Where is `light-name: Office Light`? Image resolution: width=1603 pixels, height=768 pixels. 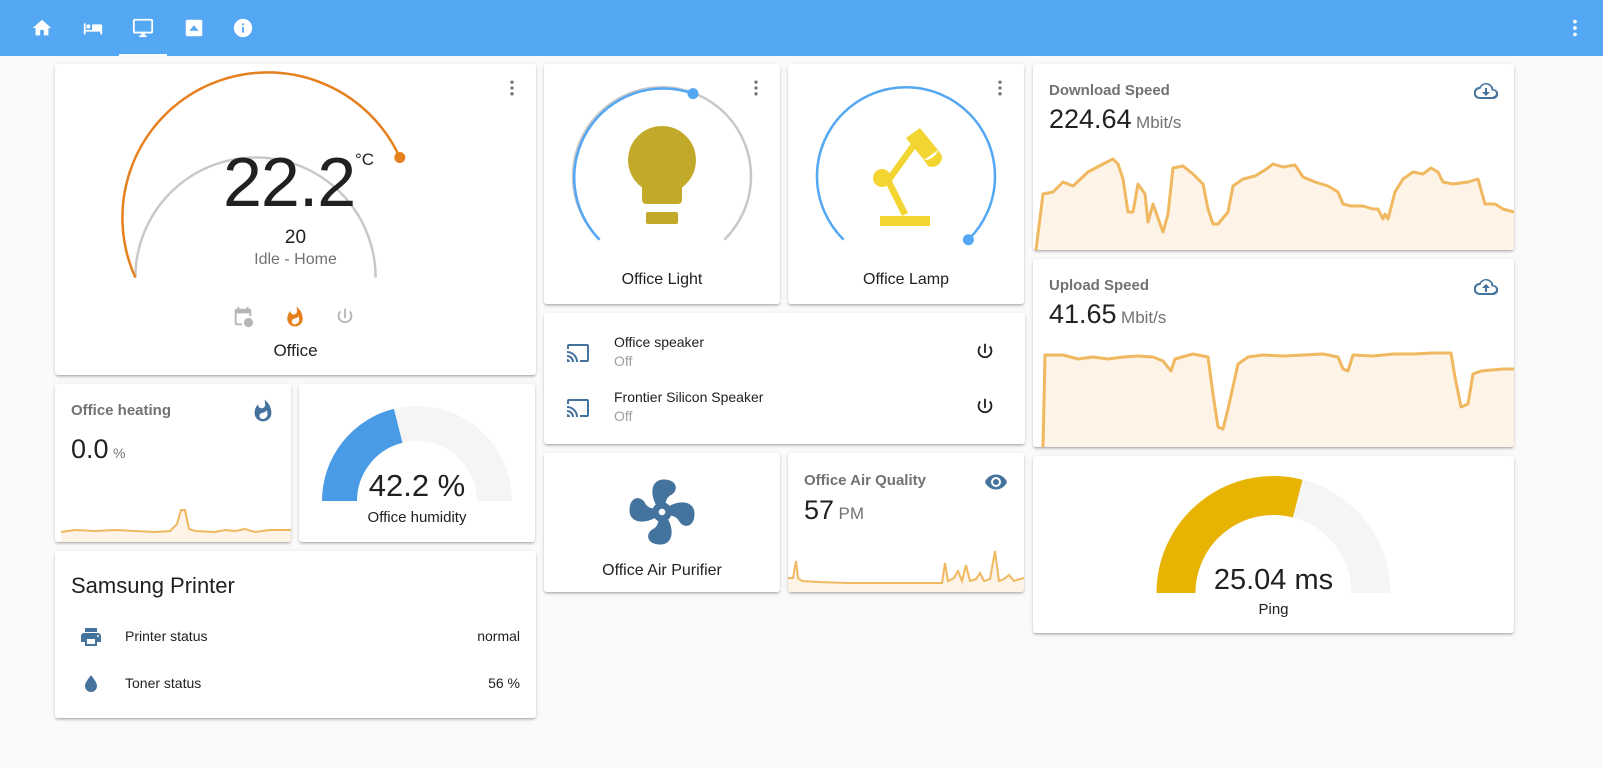
light-name: Office Light is located at coordinates (662, 279).